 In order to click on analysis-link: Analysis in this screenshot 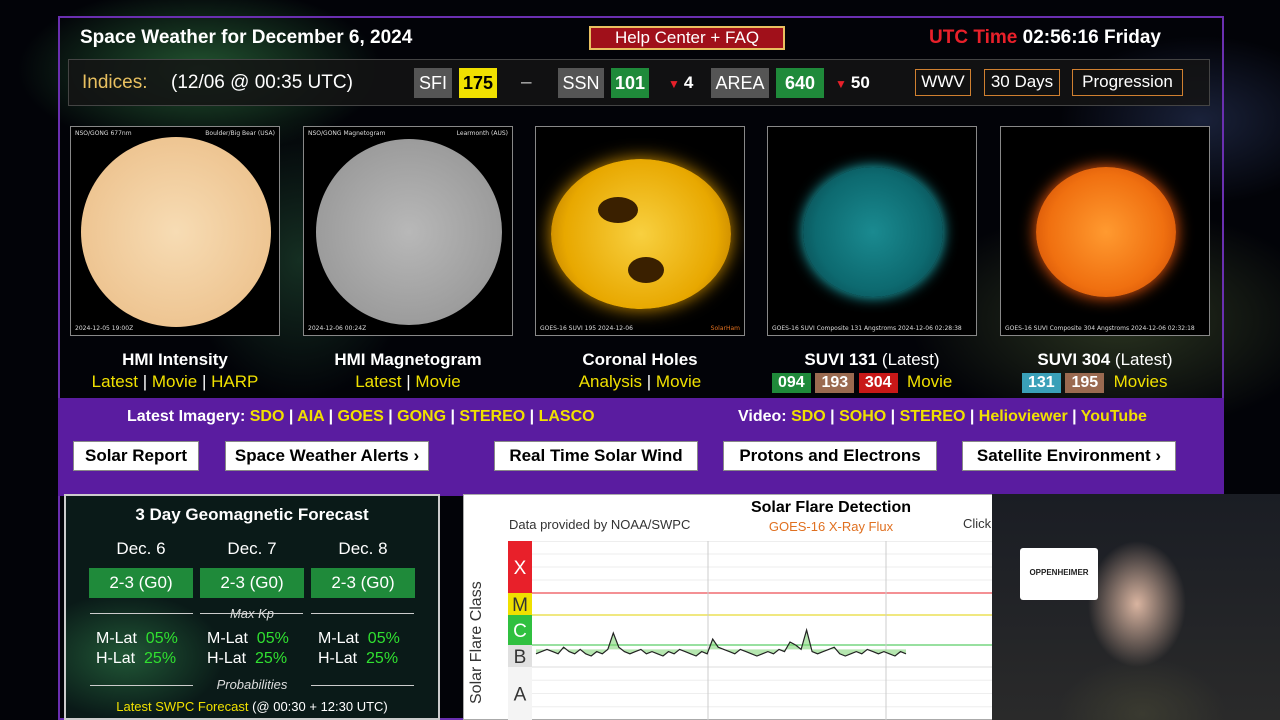, I will do `click(610, 381)`.